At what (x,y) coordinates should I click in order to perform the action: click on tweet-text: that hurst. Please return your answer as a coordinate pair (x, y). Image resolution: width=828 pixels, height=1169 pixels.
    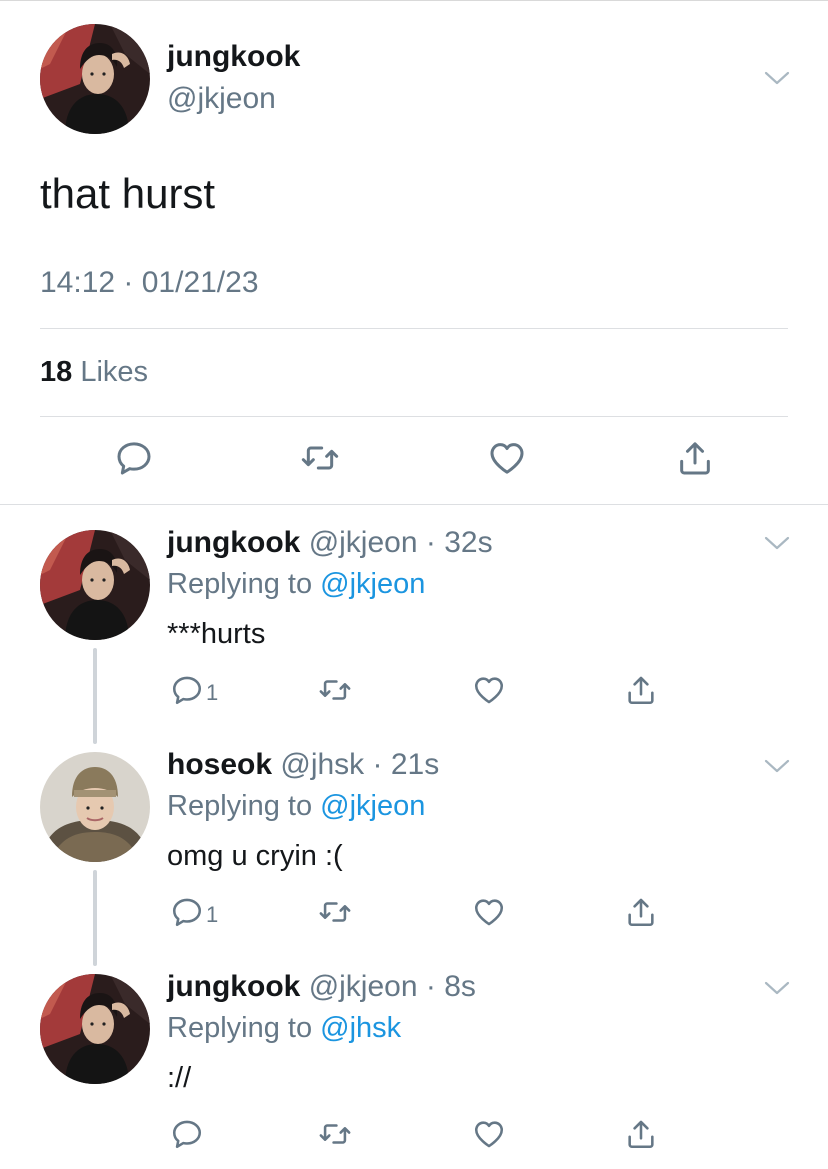
    Looking at the image, I should click on (128, 193).